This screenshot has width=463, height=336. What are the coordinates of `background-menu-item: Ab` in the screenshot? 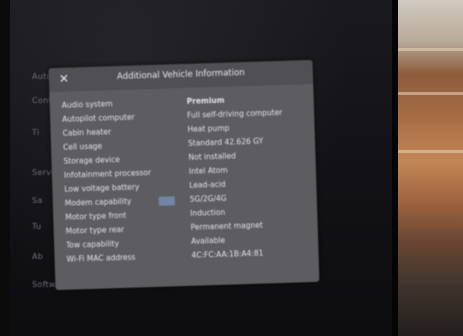 It's located at (38, 256).